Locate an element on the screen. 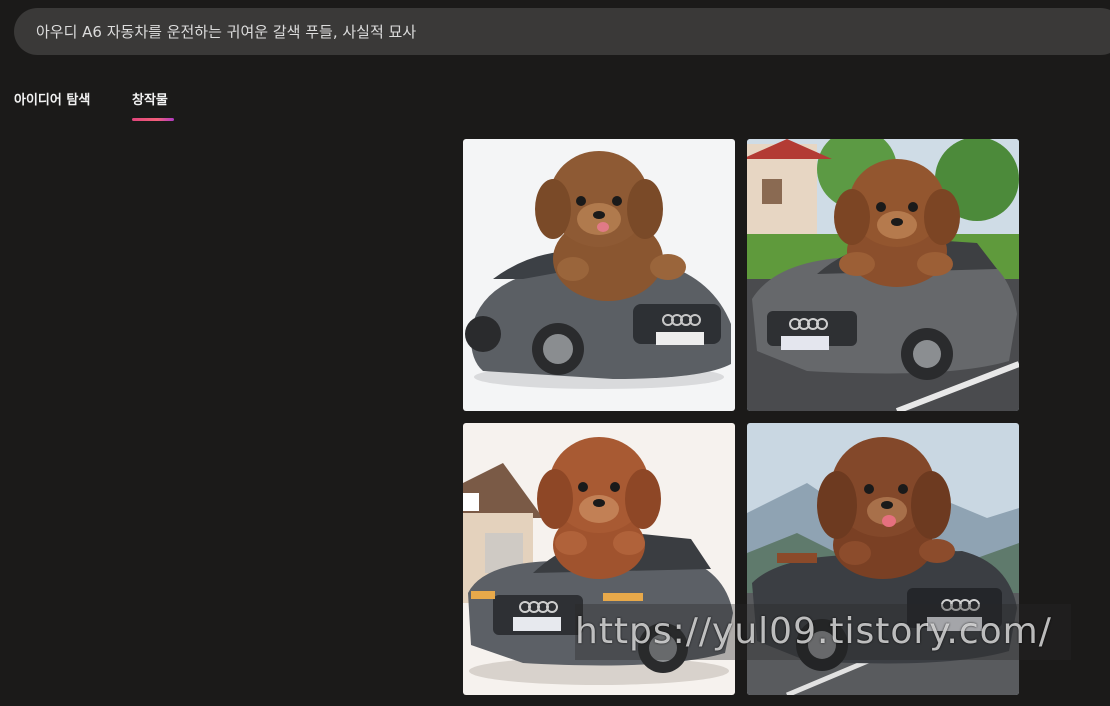 This screenshot has height=706, width=1110. tab-idea-explore: 아이디어 탐색 is located at coordinates (52, 101).